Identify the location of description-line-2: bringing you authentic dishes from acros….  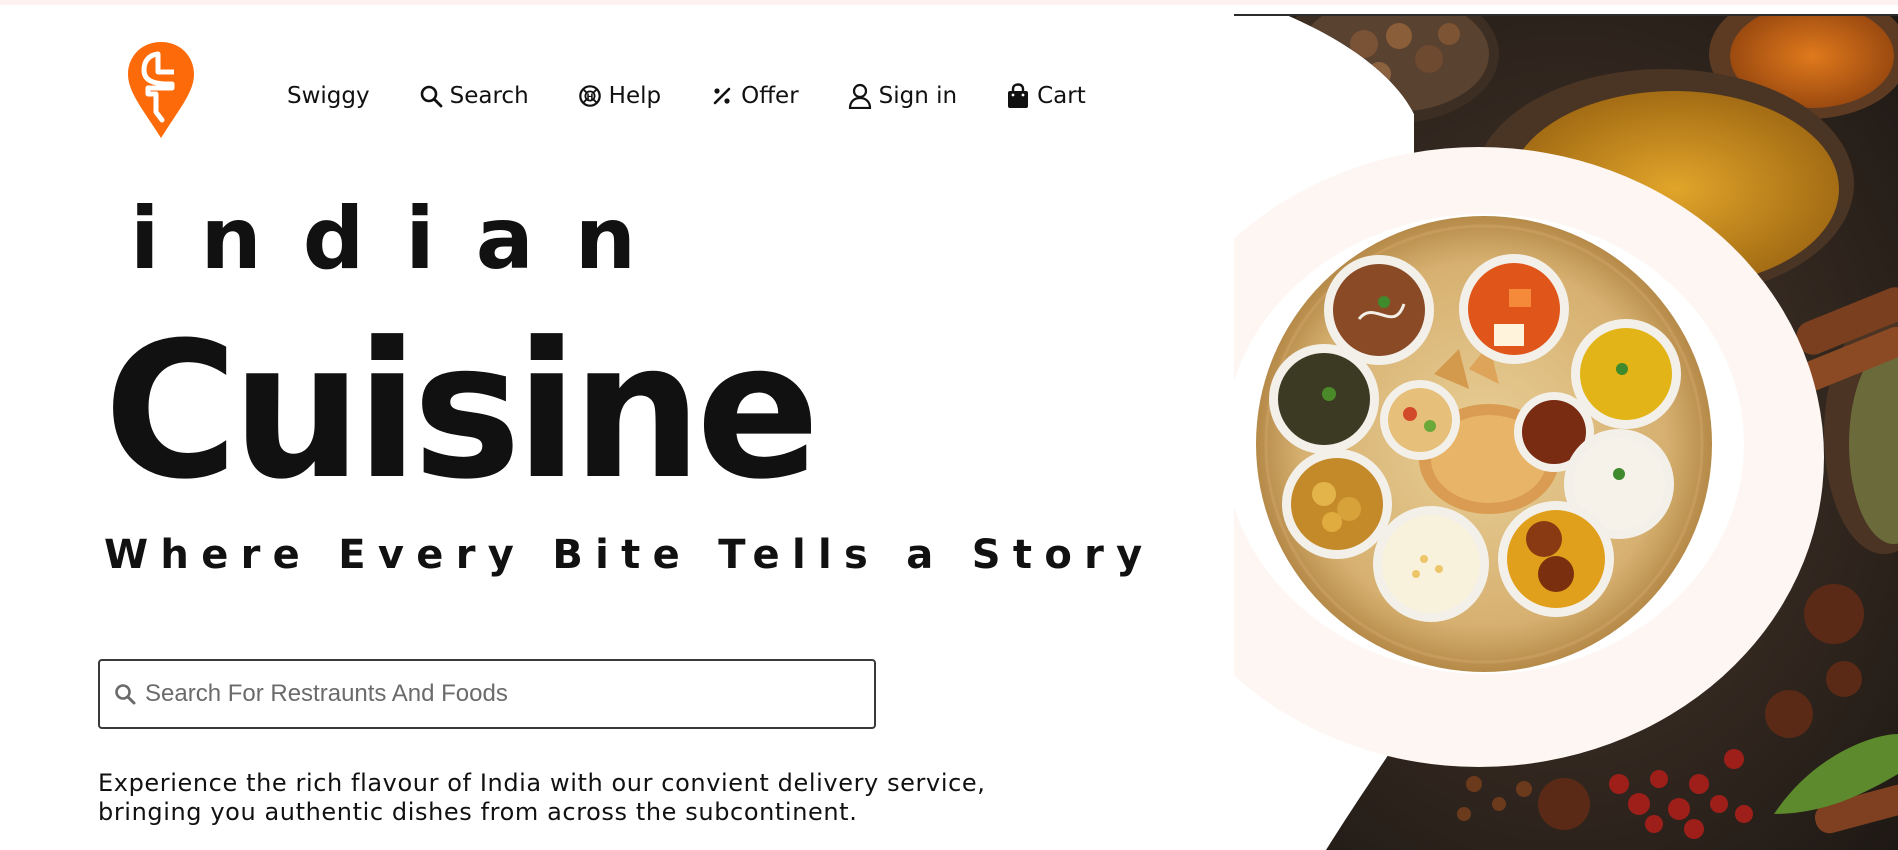
(478, 812).